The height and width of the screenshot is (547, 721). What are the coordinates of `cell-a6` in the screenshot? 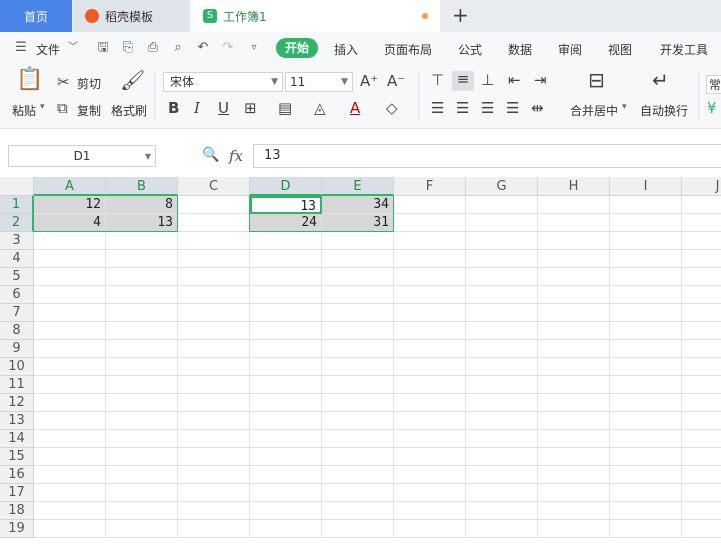 It's located at (70, 295).